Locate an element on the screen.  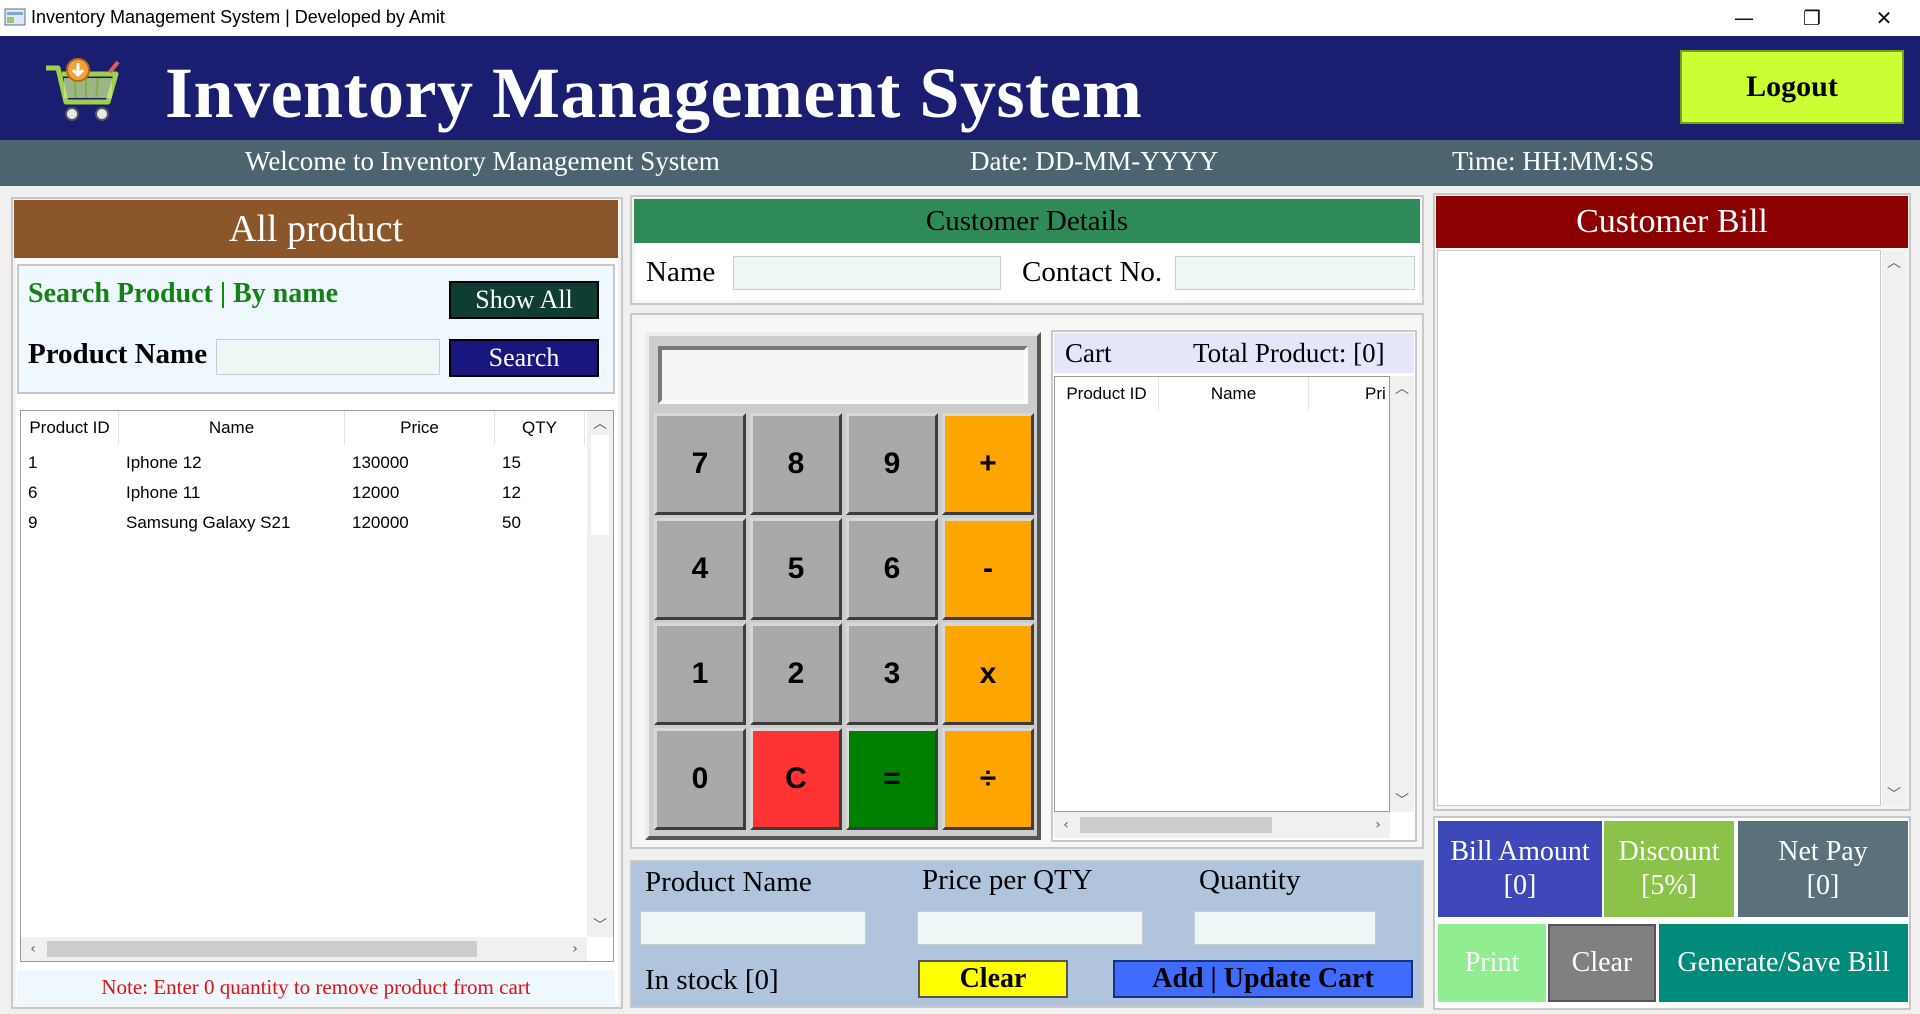
discount-value: [5%] is located at coordinates (1669, 885).